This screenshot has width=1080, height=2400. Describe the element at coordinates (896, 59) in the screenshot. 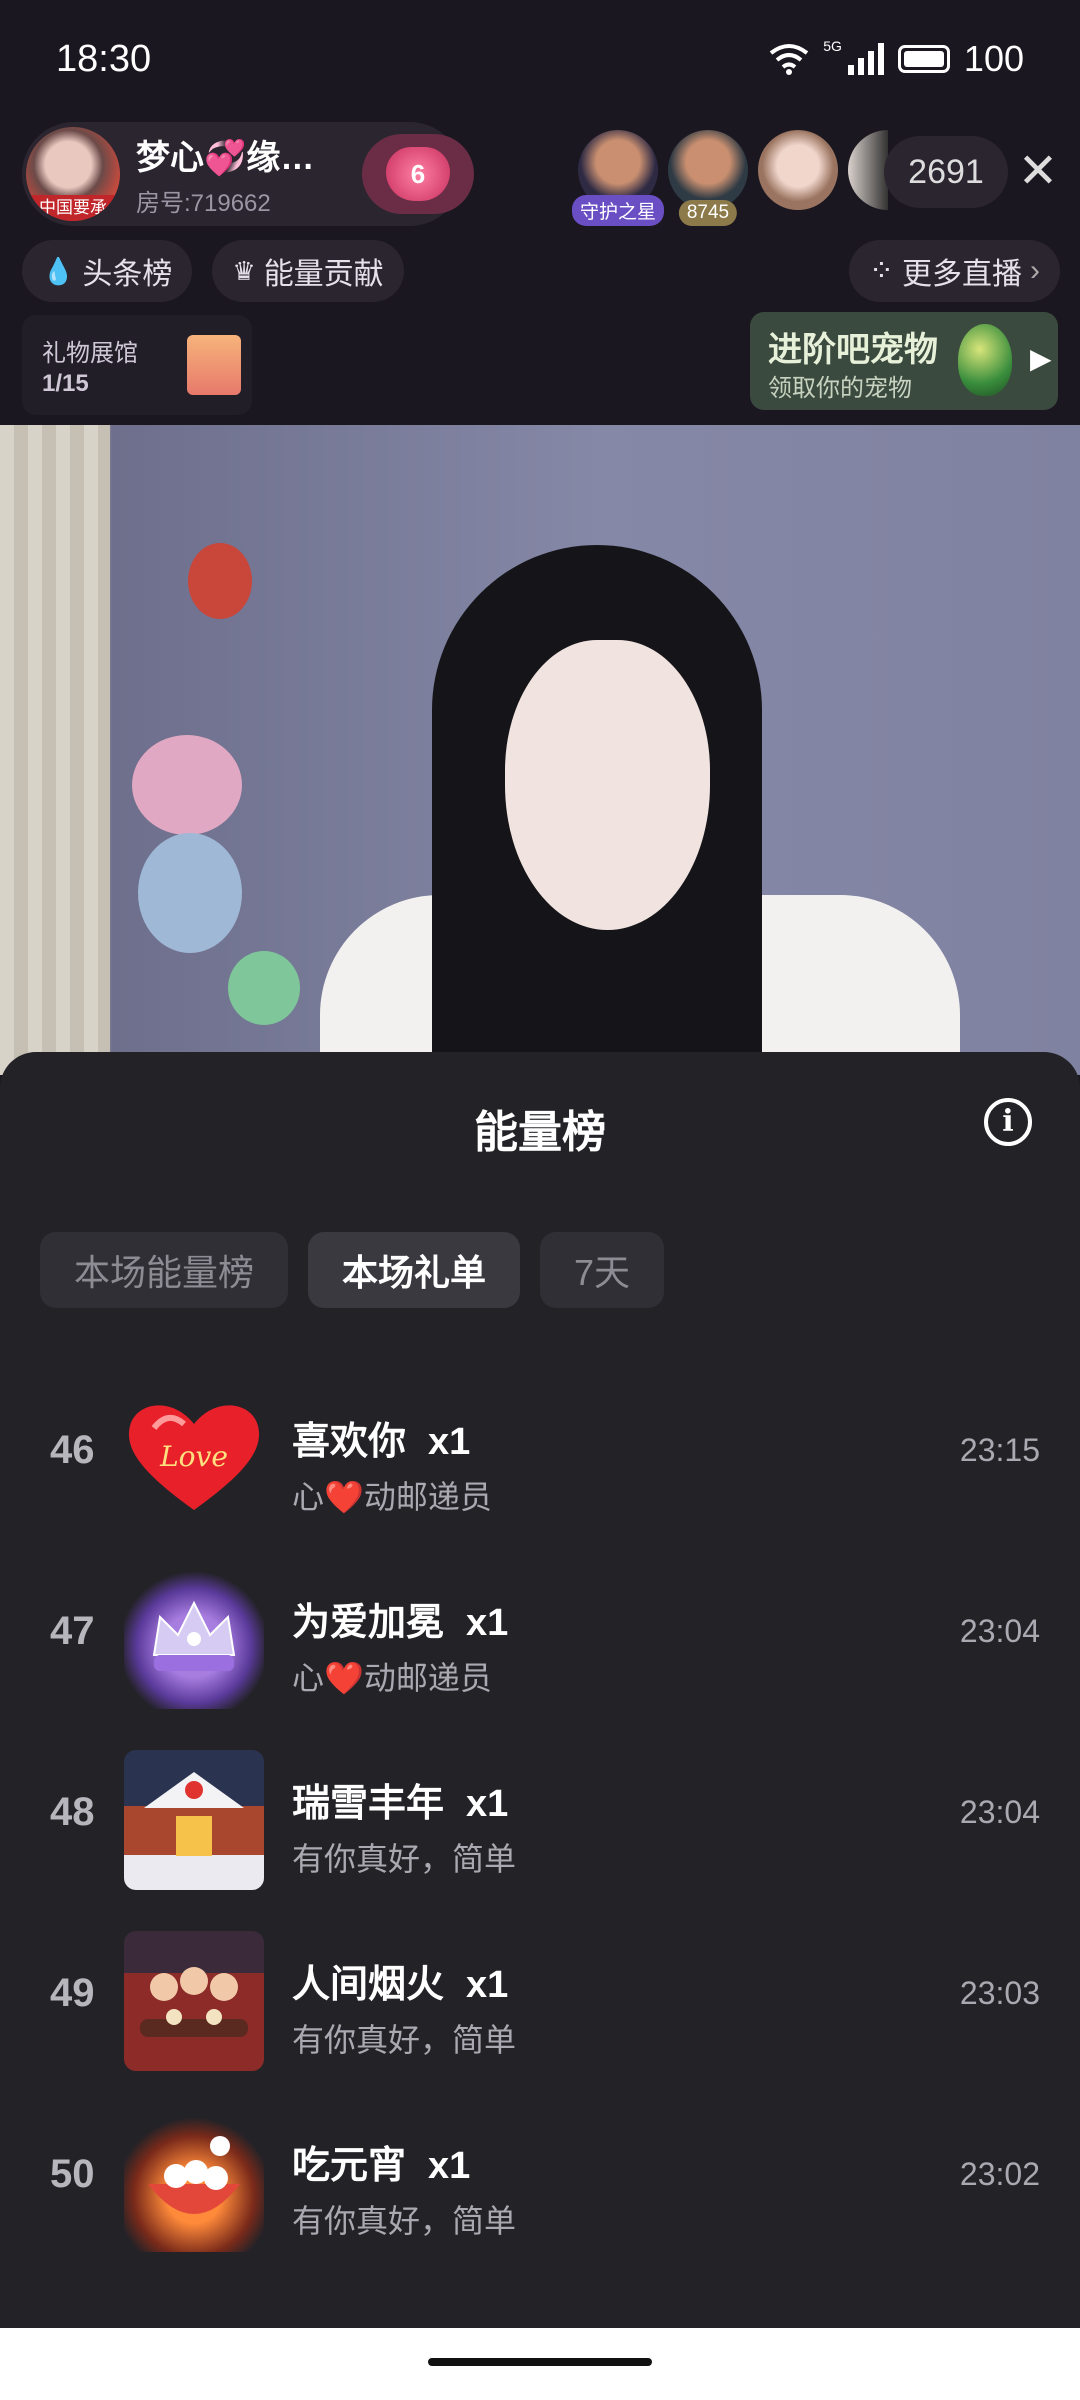

I see `status-icons: 5G 100` at that location.